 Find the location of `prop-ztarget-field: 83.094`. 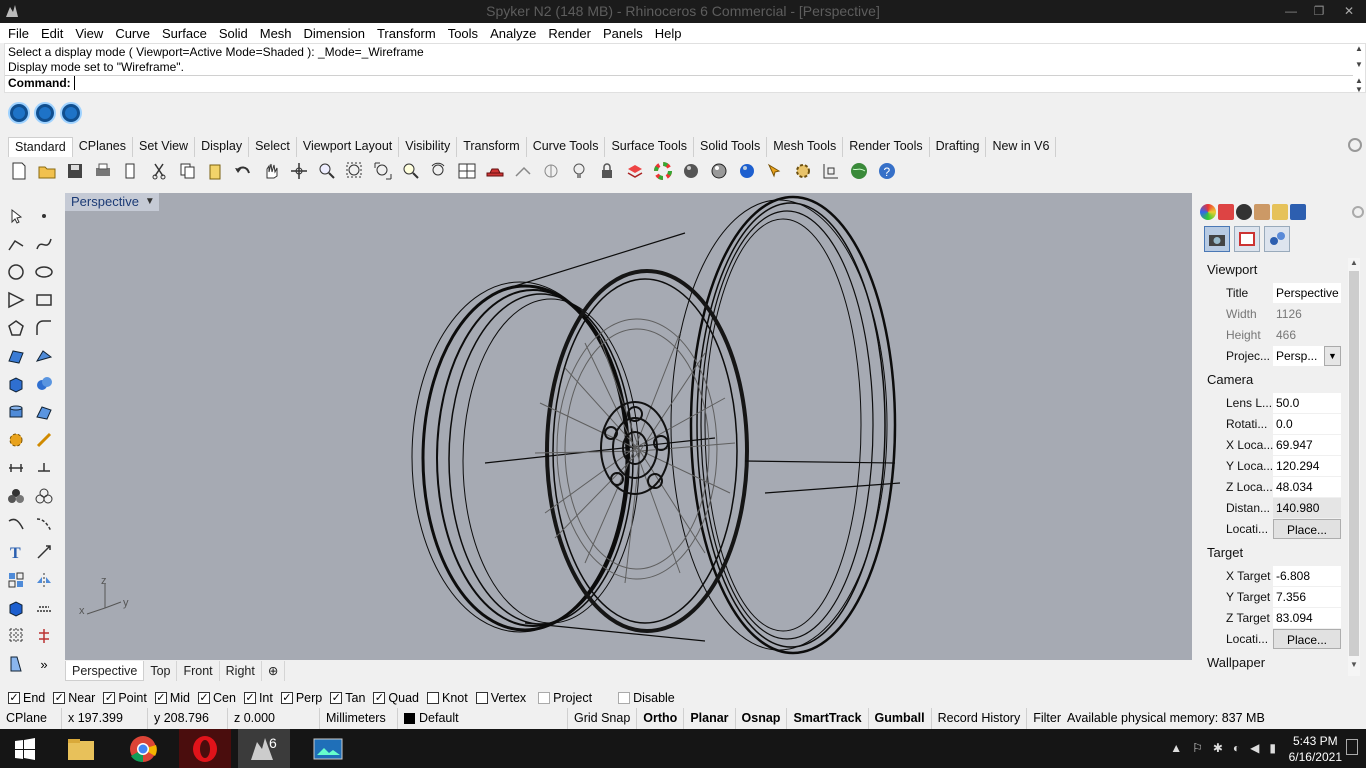

prop-ztarget-field: 83.094 is located at coordinates (1307, 618).